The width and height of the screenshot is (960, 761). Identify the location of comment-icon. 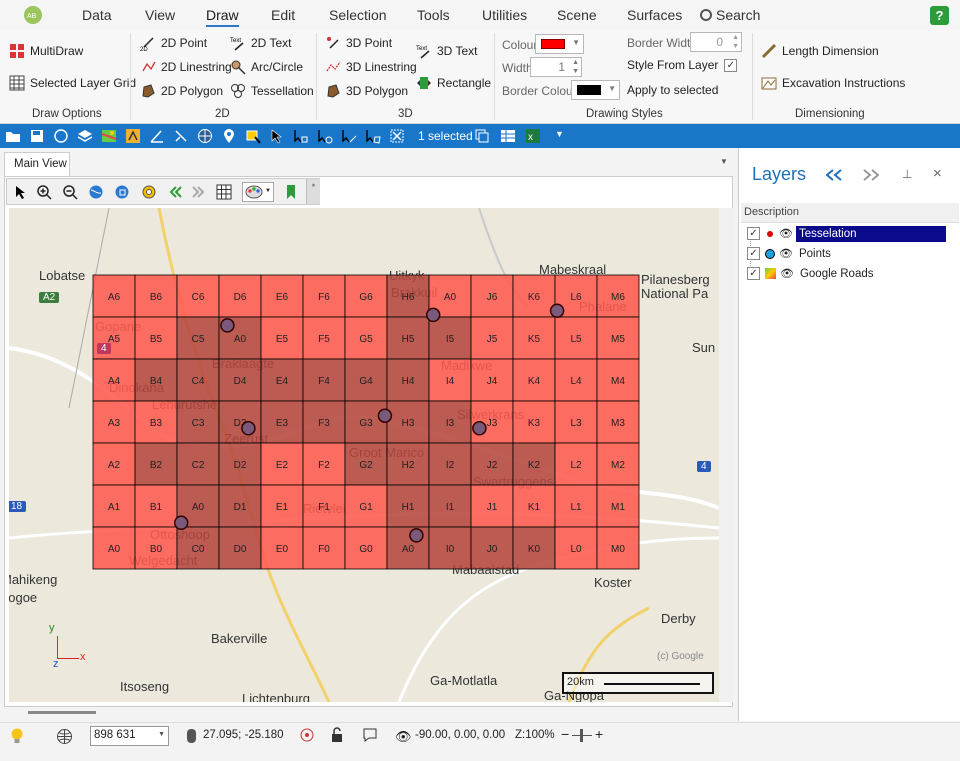
(370, 735).